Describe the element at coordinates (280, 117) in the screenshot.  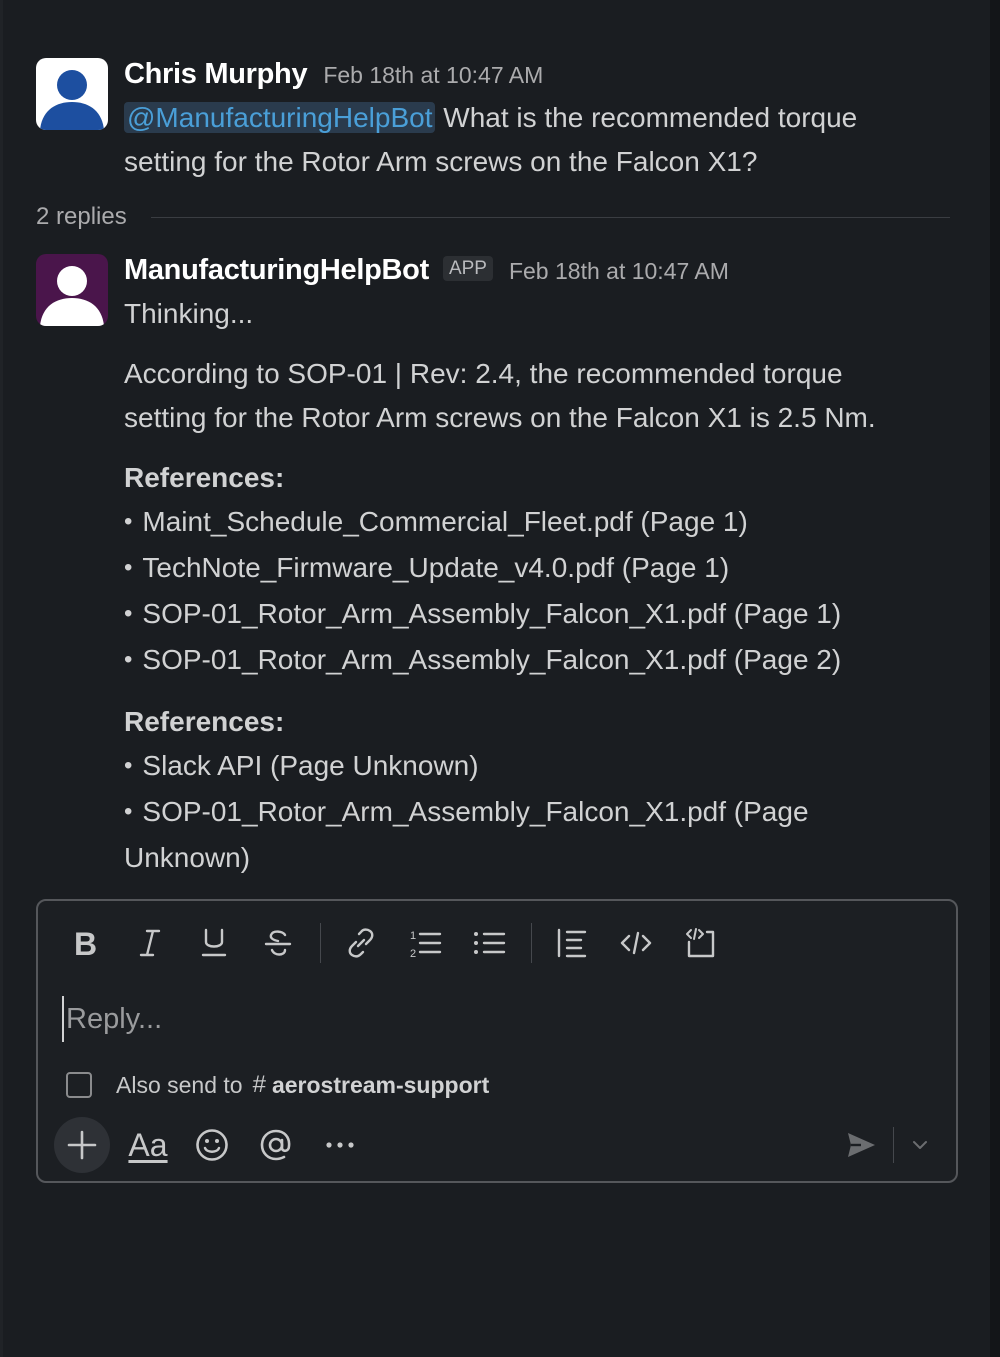
I see `user-mention: @ManufacturingHelpBot` at that location.